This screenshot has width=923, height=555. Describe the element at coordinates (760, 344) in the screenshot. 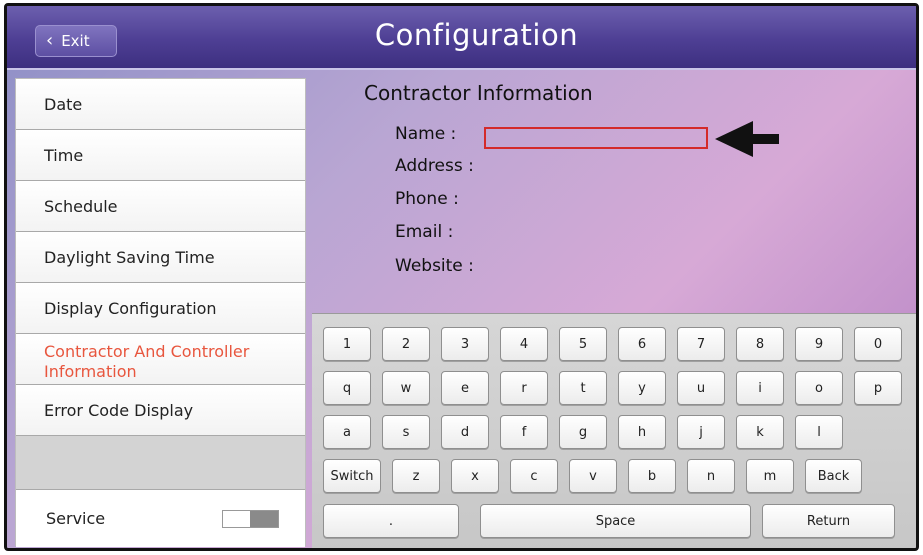

I see `key-8: 8` at that location.